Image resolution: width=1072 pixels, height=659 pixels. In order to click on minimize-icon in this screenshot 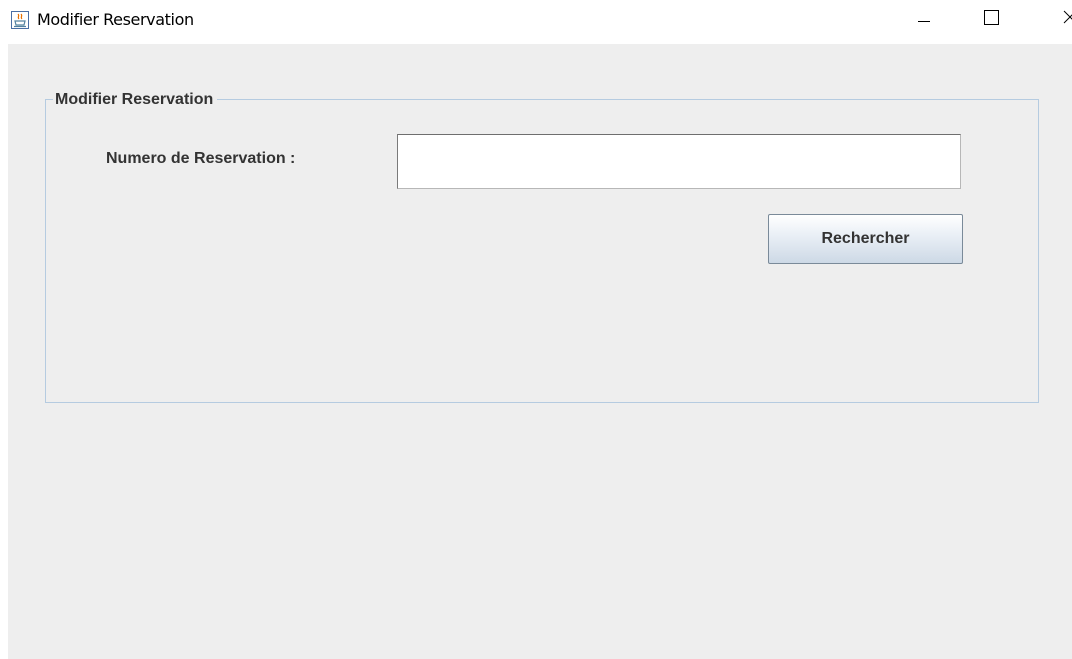, I will do `click(924, 19)`.